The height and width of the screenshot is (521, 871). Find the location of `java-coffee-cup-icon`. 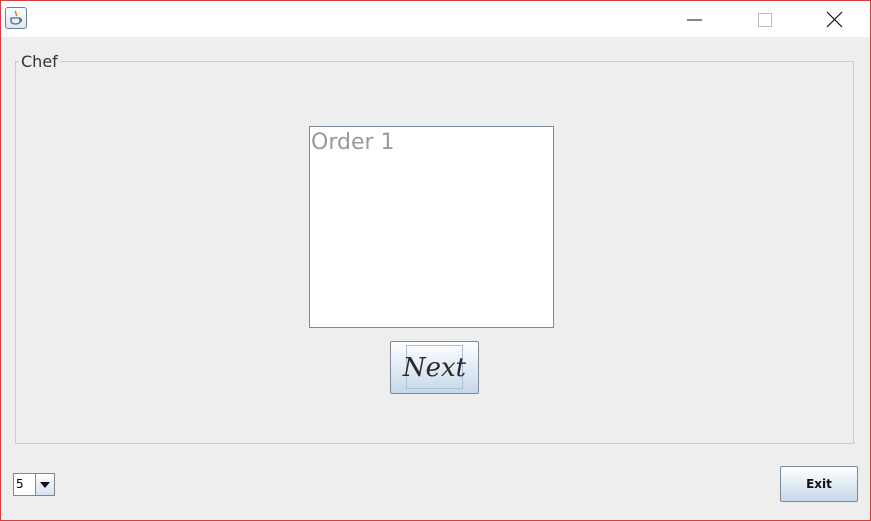

java-coffee-cup-icon is located at coordinates (16, 18).